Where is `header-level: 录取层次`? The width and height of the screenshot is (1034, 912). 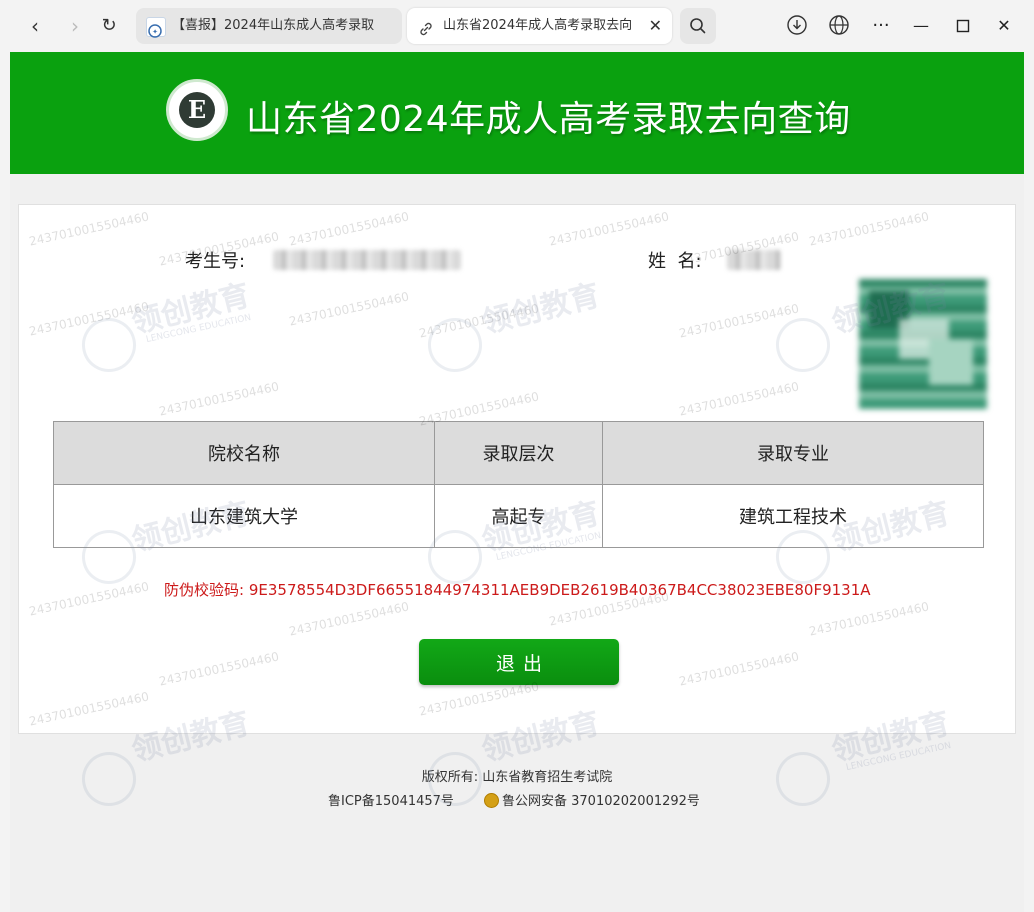 header-level: 录取层次 is located at coordinates (518, 453).